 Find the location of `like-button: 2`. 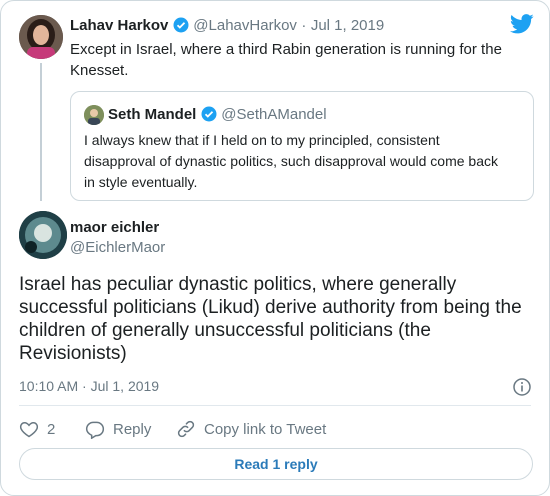

like-button: 2 is located at coordinates (37, 429).